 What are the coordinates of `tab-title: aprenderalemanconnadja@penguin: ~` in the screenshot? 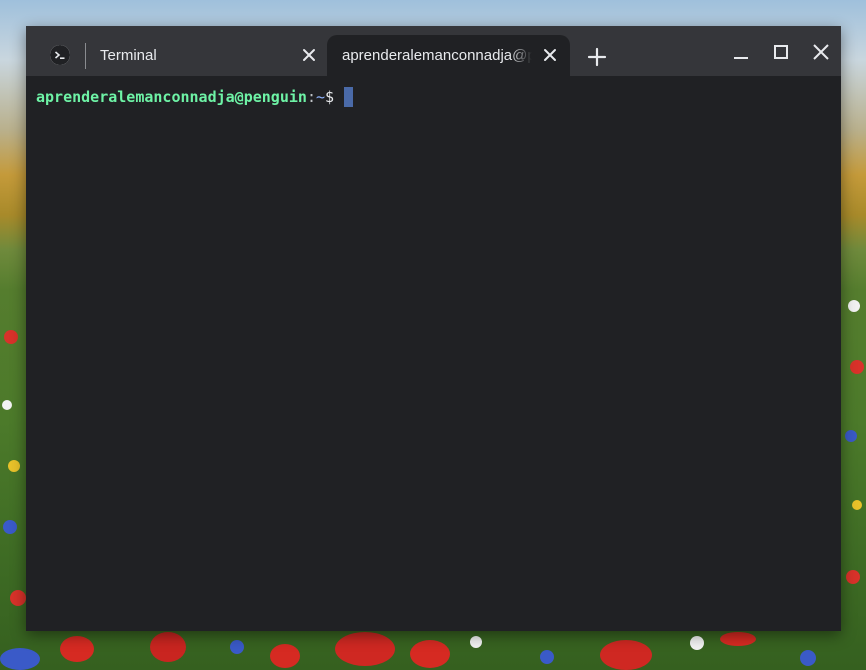 It's located at (437, 55).